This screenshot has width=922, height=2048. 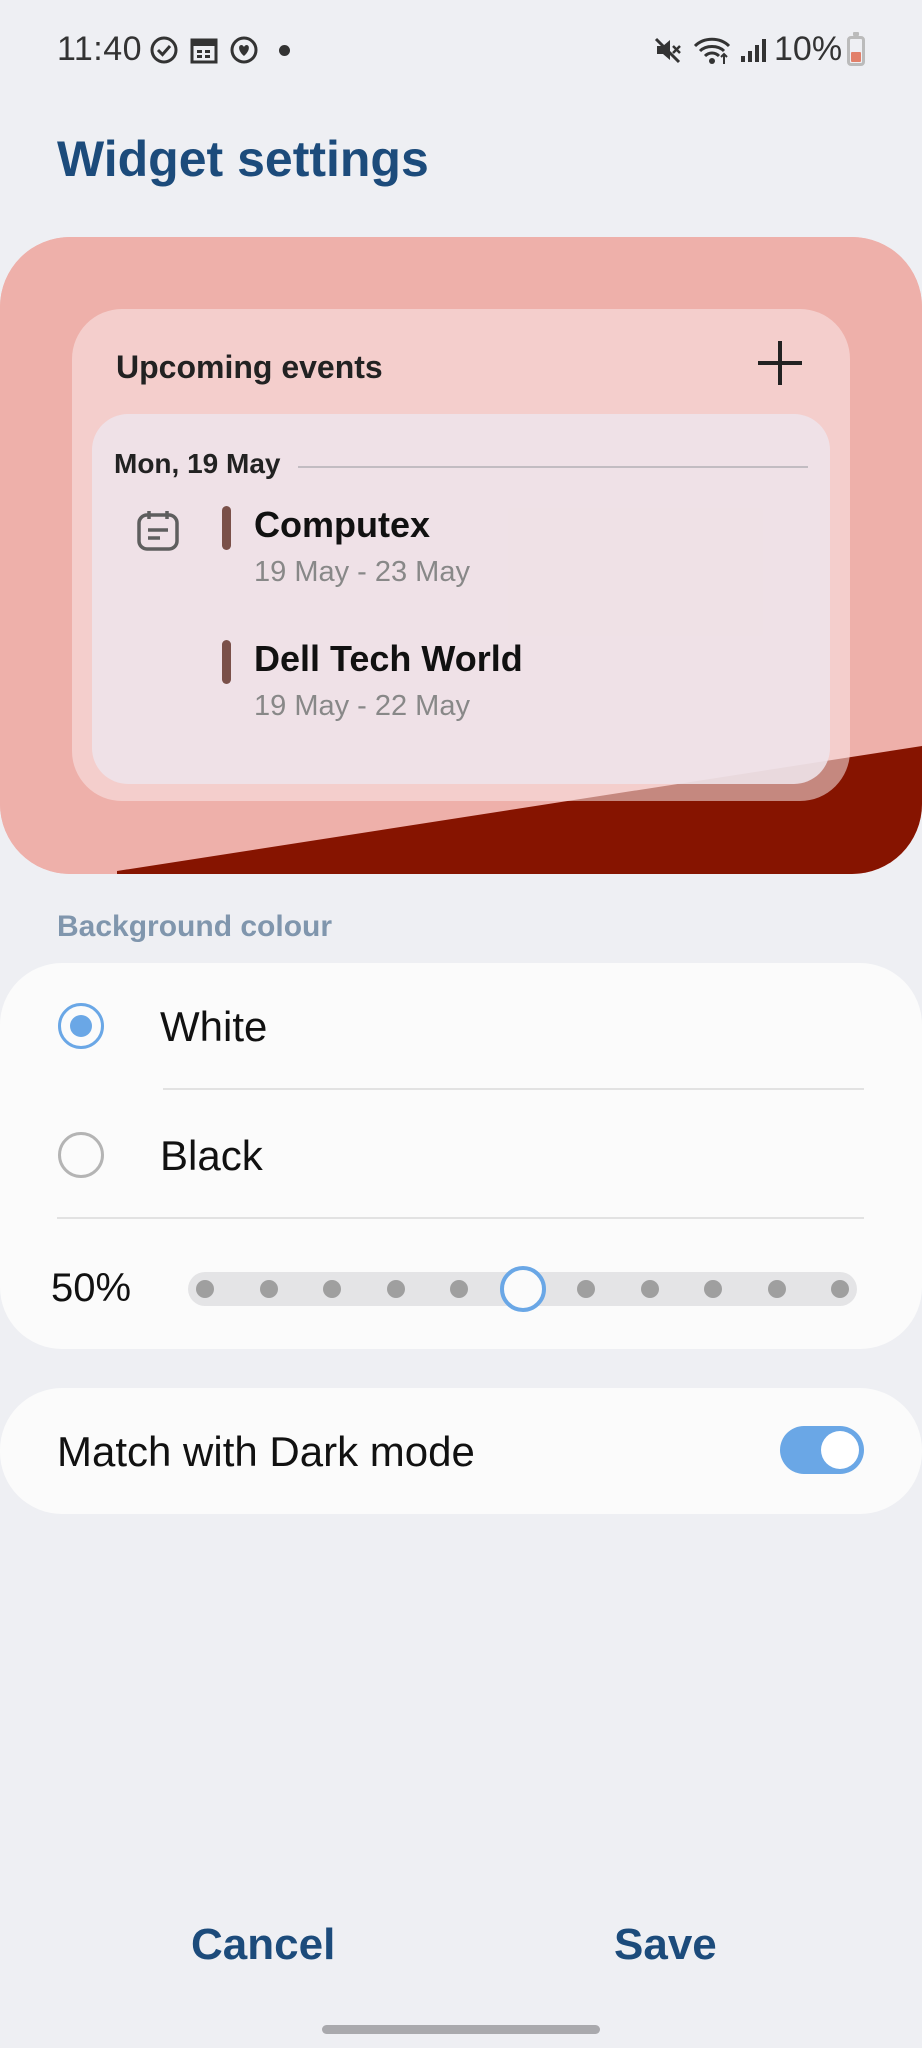 I want to click on slider-divider, so click(x=460, y=1218).